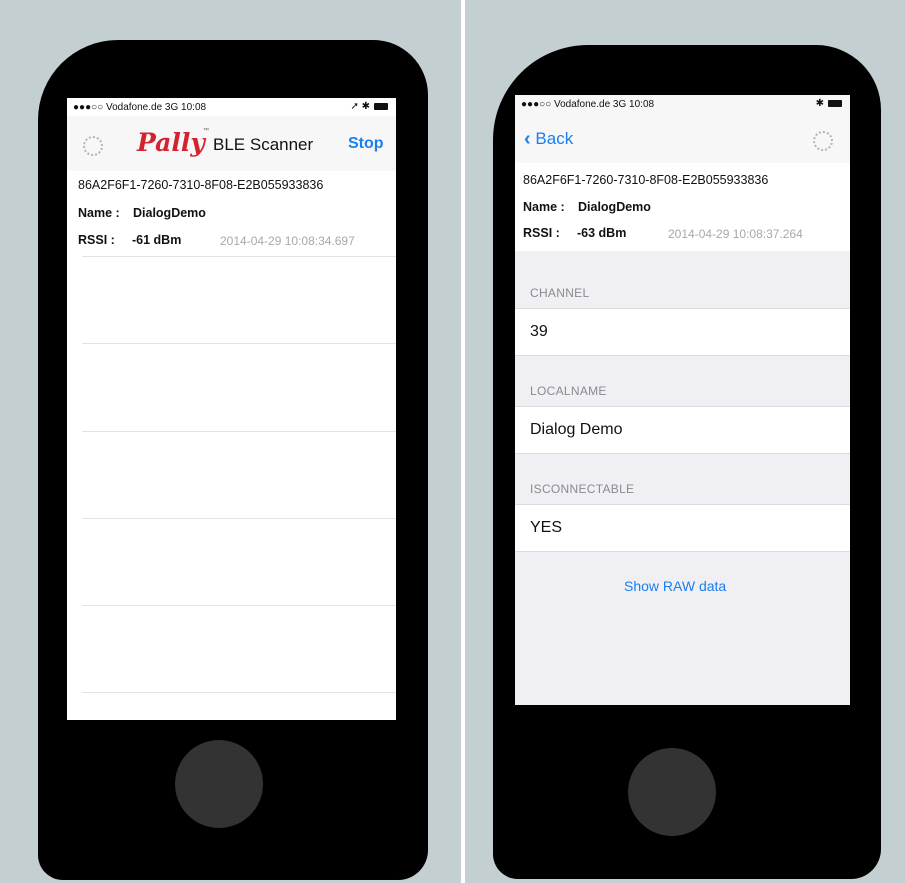  Describe the element at coordinates (287, 241) in the screenshot. I see `scan-timestamp: 2014-04-29 10:08:34.697` at that location.